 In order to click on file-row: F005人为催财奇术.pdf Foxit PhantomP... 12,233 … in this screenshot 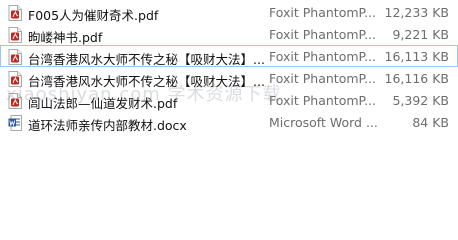, I will do `click(229, 12)`.